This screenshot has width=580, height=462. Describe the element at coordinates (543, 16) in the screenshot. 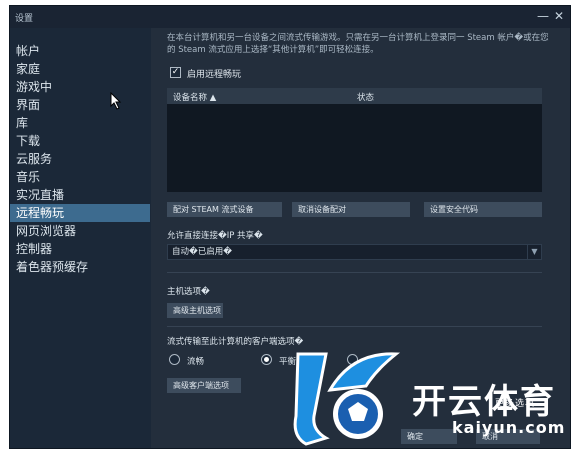

I see `minimize-icon: —` at that location.